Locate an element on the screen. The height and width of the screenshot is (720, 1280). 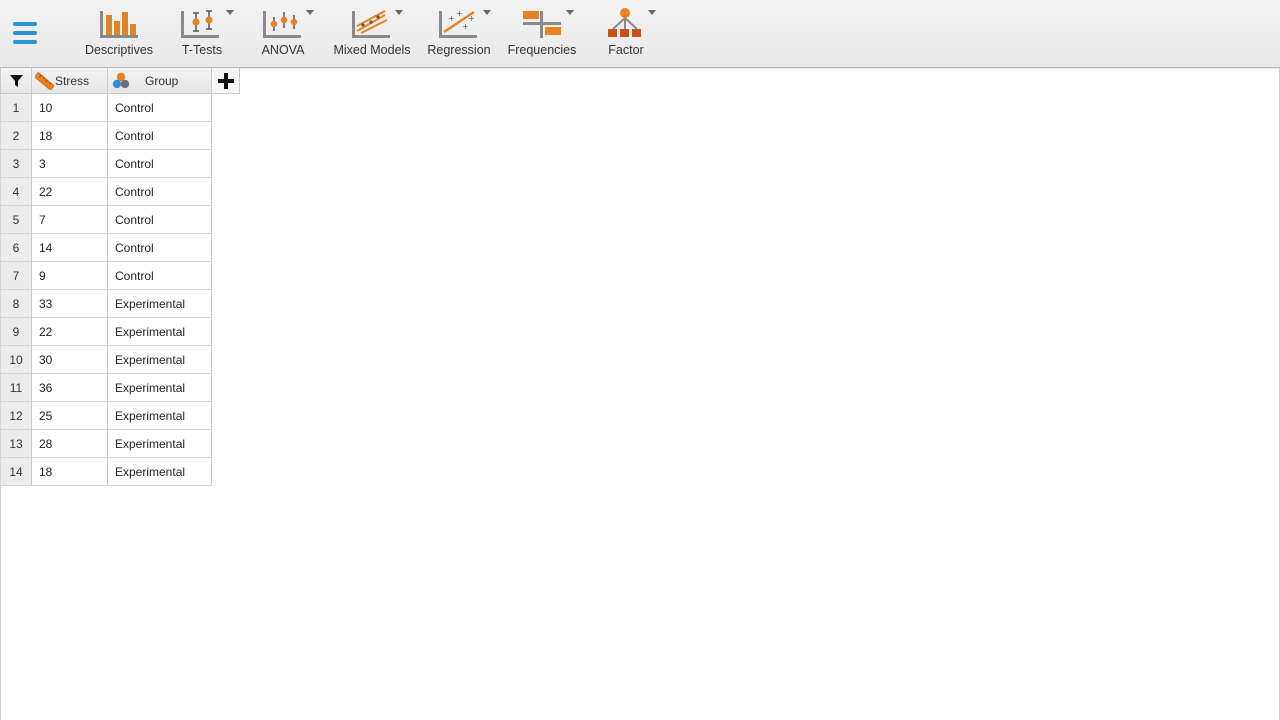
row-number: 6 is located at coordinates (16, 248).